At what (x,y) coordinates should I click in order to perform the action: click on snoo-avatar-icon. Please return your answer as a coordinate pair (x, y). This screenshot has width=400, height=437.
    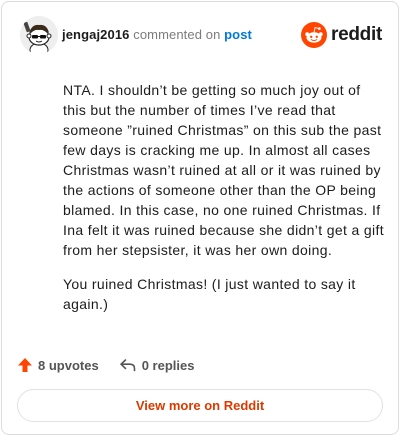
    Looking at the image, I should click on (39, 35).